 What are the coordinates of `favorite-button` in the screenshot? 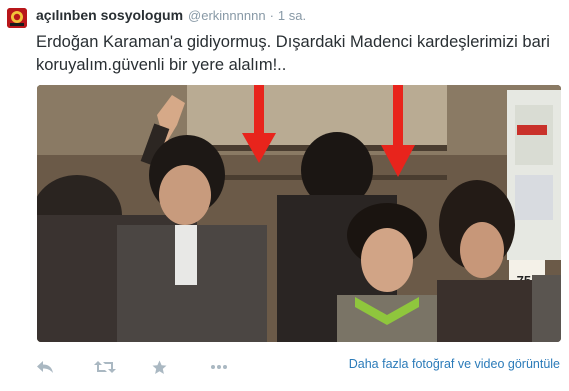 It's located at (181, 367).